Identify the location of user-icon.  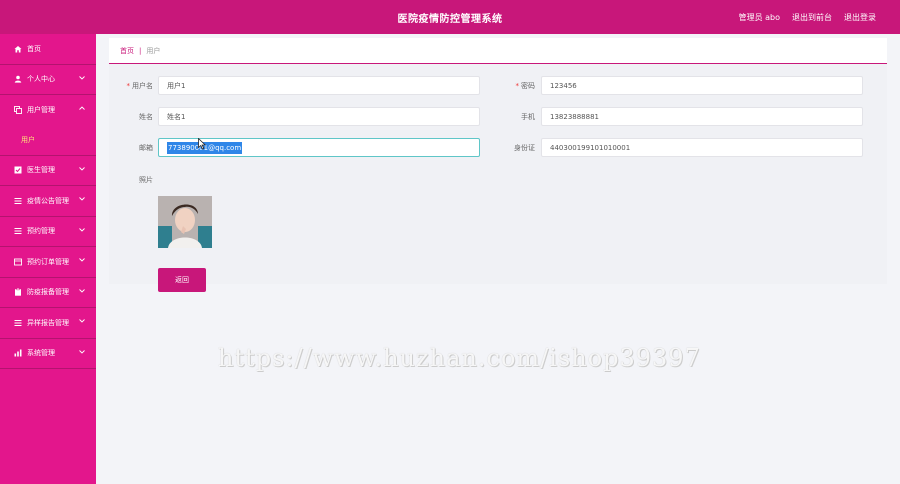
(17, 79).